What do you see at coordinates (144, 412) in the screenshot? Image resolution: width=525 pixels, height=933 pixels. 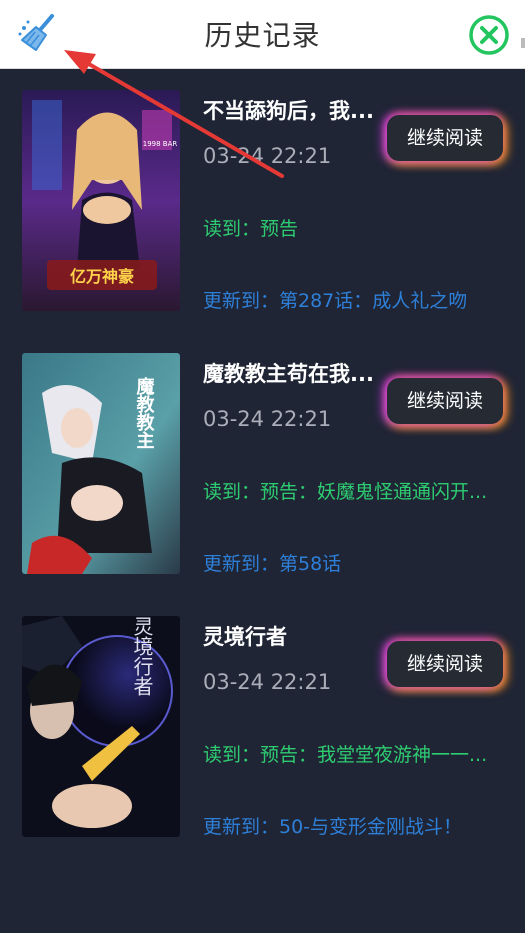 I see `cover-logo: 魔教教主` at bounding box center [144, 412].